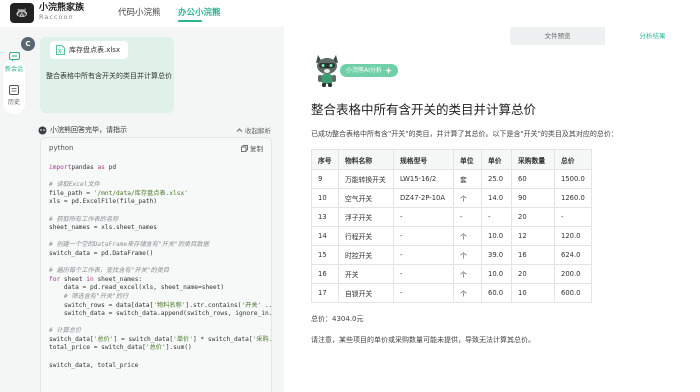 This screenshot has height=392, width=700. I want to click on app-logo: 🦝 小浣熊家族 Raccoon, so click(47, 13).